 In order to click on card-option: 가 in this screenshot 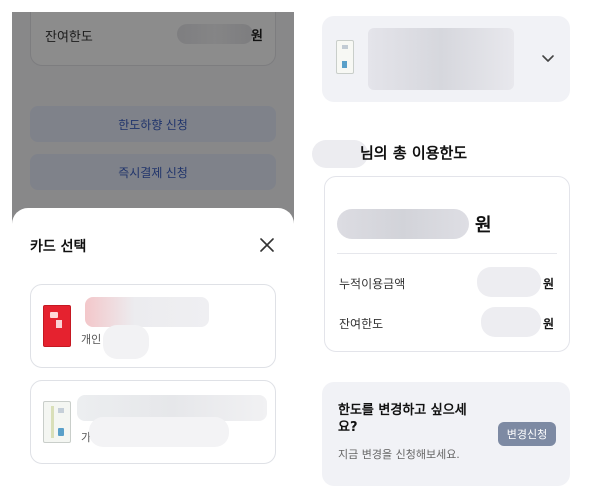, I will do `click(153, 422)`.